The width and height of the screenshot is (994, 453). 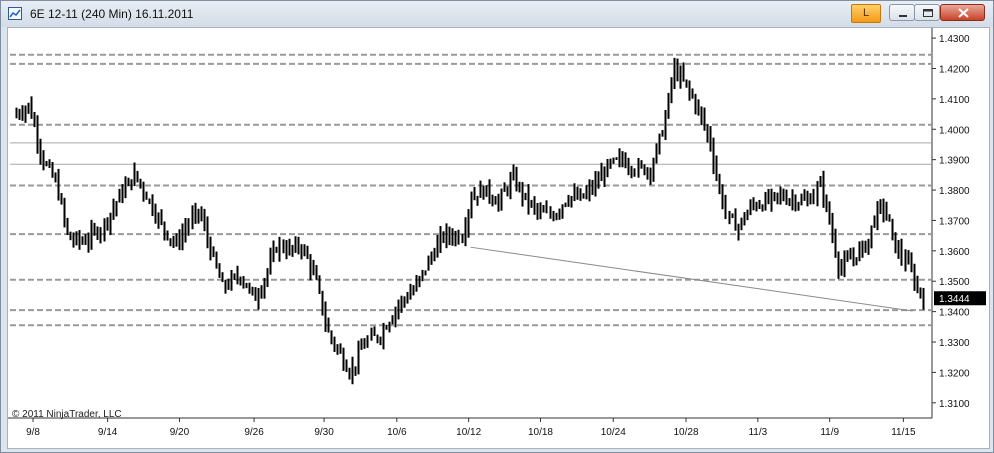 What do you see at coordinates (954, 313) in the screenshot?
I see `price-tick-label: 1.3400` at bounding box center [954, 313].